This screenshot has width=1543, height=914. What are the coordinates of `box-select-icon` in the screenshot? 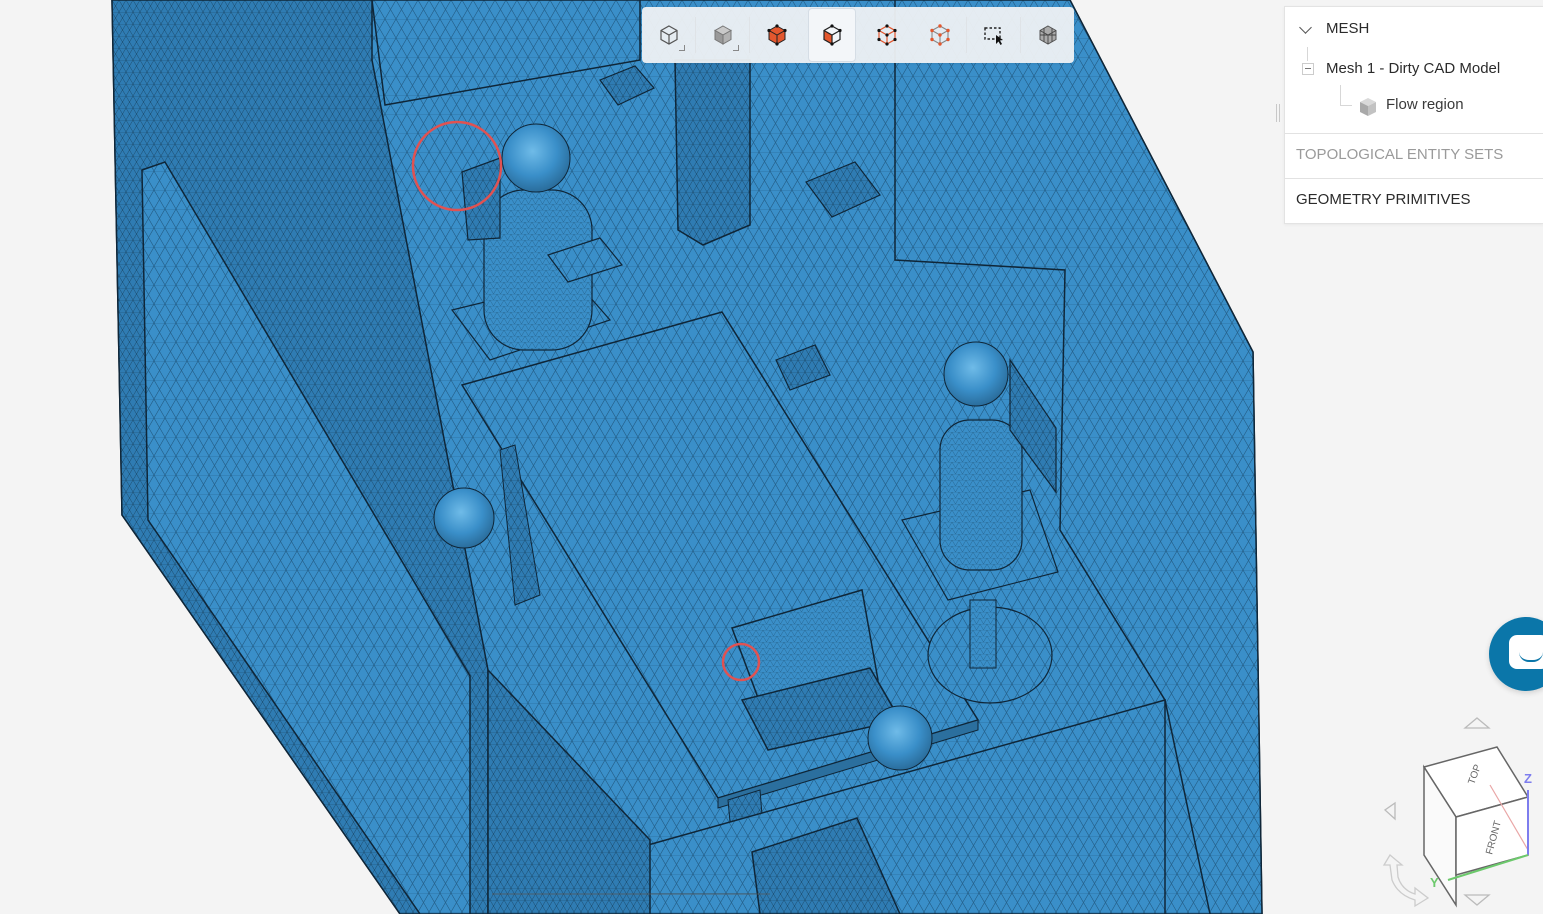 It's located at (993, 36).